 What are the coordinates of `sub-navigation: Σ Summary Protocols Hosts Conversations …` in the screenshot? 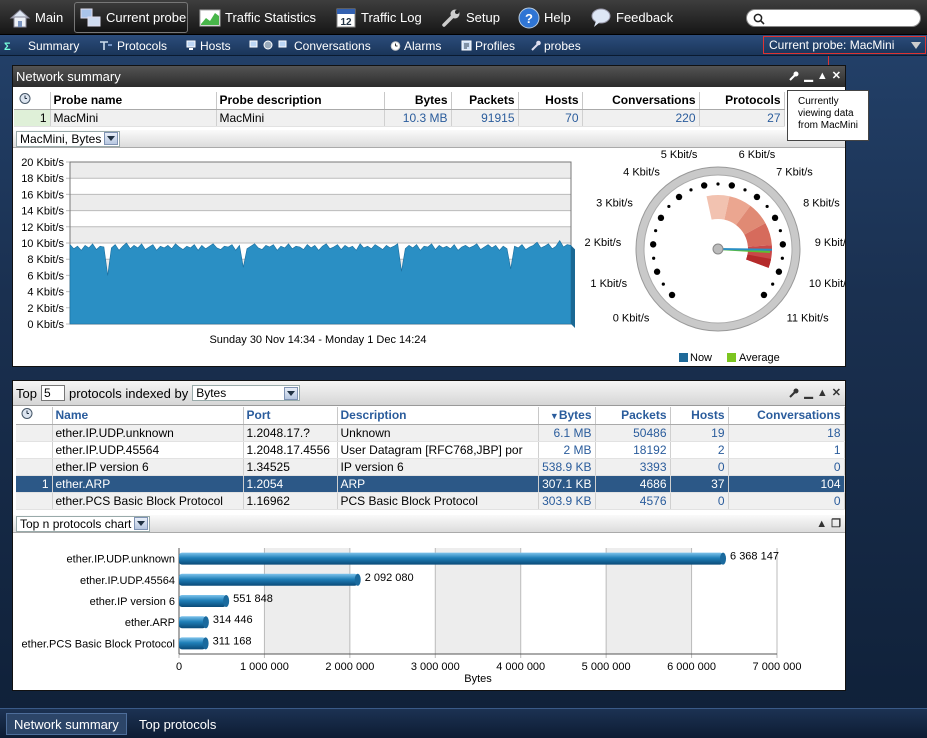 It's located at (463, 45).